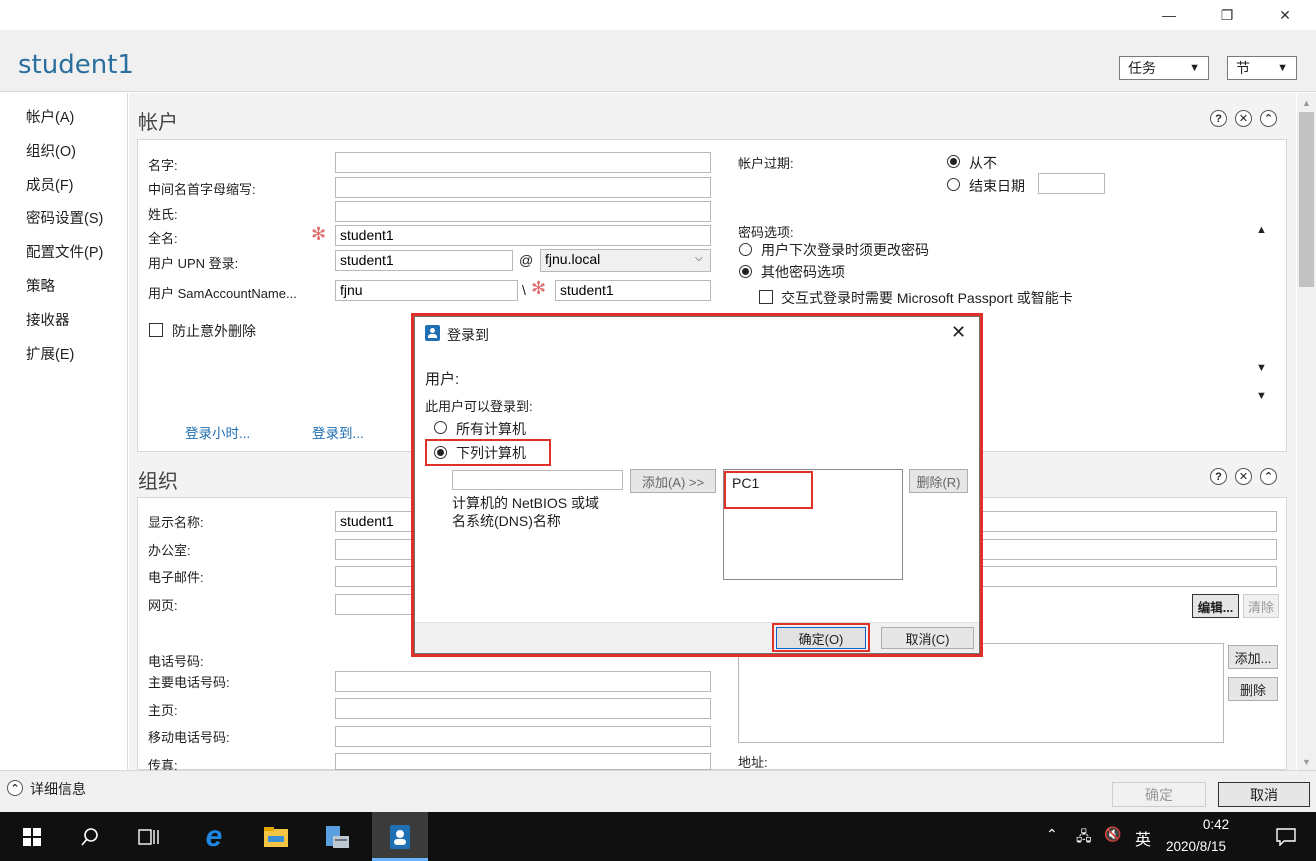 The height and width of the screenshot is (861, 1316). I want to click on file-explorer-icon, so click(276, 836).